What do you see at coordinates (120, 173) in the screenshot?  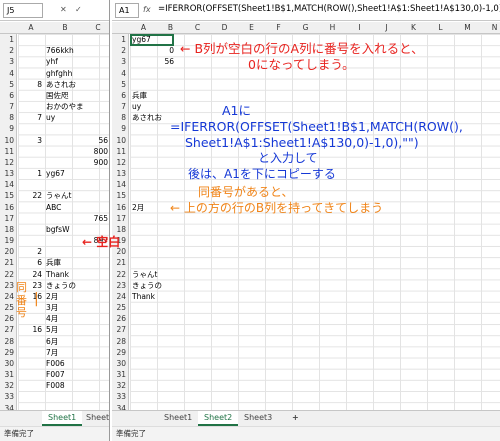 I see `row-header: 13` at bounding box center [120, 173].